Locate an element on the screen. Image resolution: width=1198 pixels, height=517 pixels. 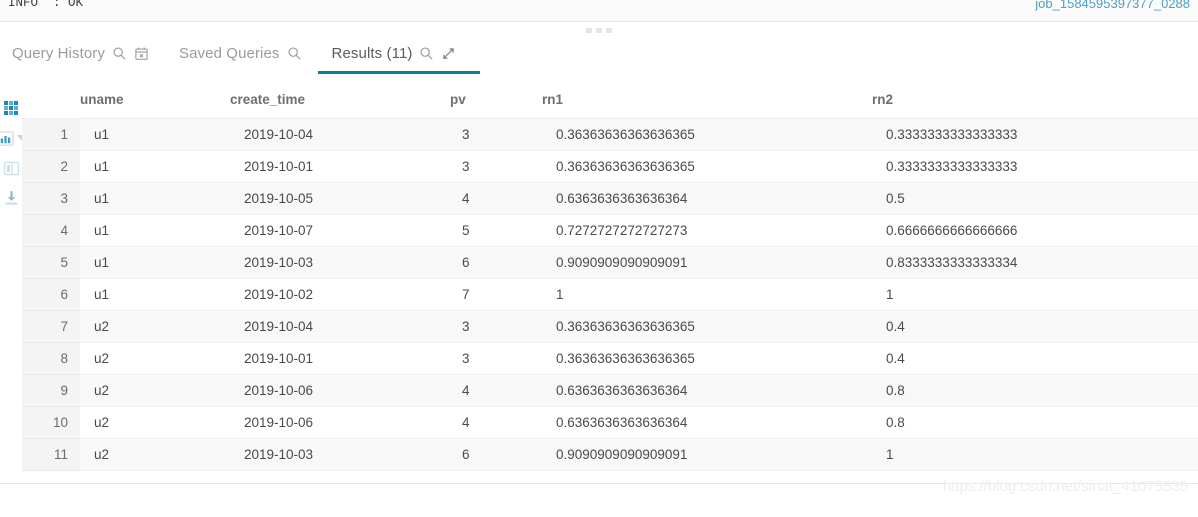
cell-create-time: 2019-10-05 is located at coordinates (340, 198).